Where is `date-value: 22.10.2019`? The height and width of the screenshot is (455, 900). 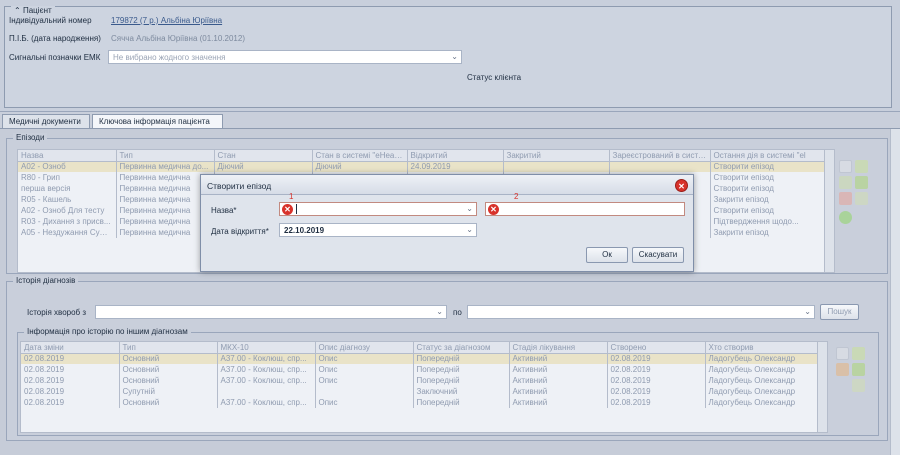 date-value: 22.10.2019 is located at coordinates (304, 230).